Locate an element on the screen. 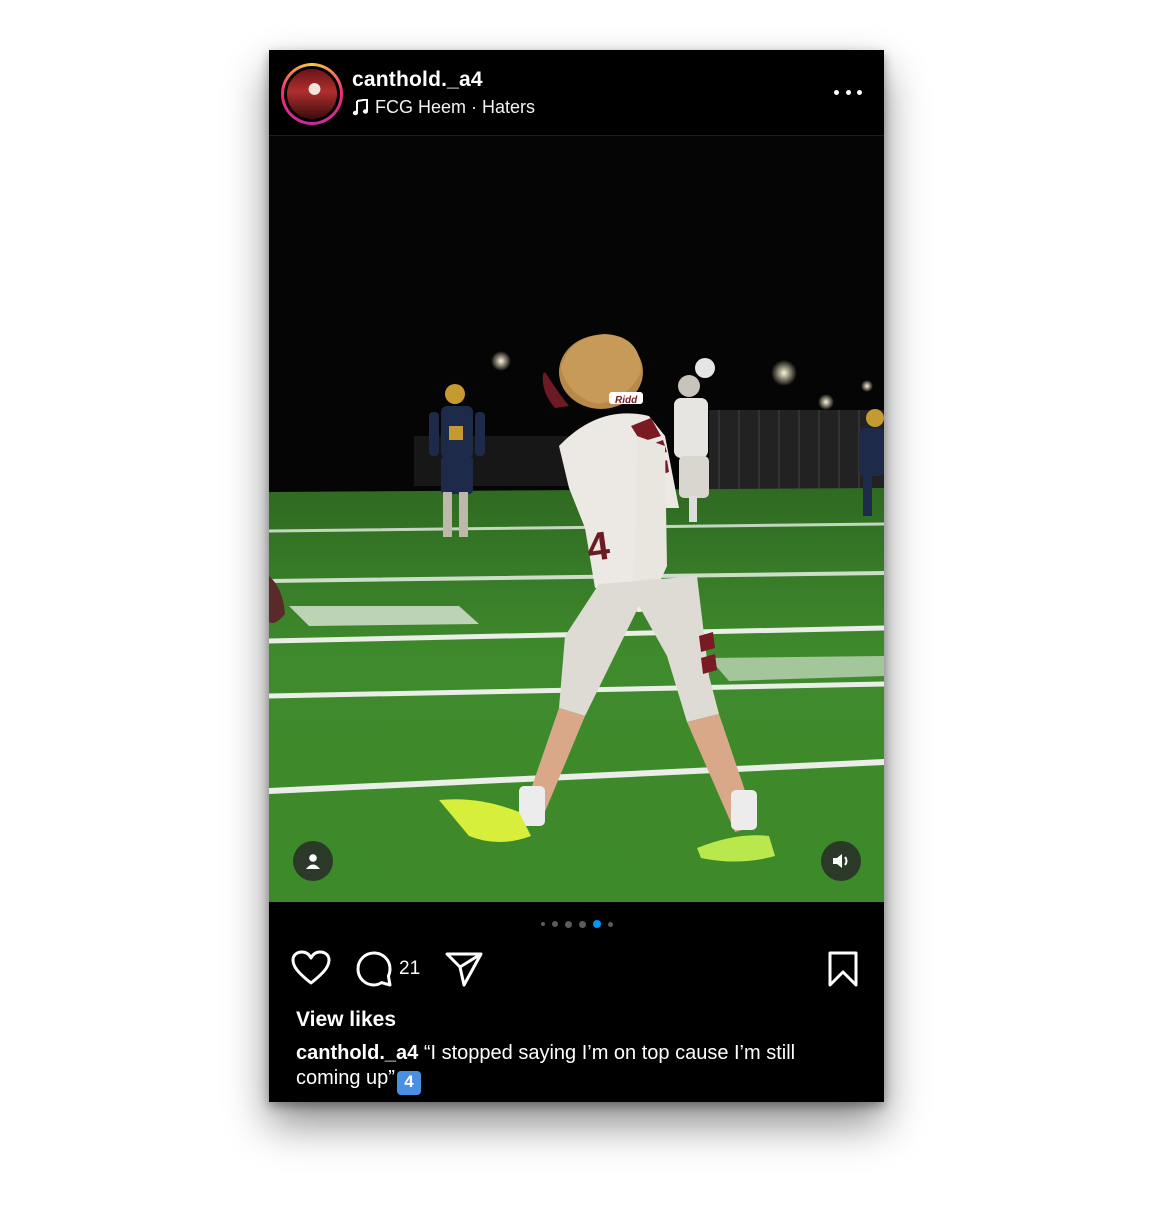  carousel-dot-active is located at coordinates (596, 924).